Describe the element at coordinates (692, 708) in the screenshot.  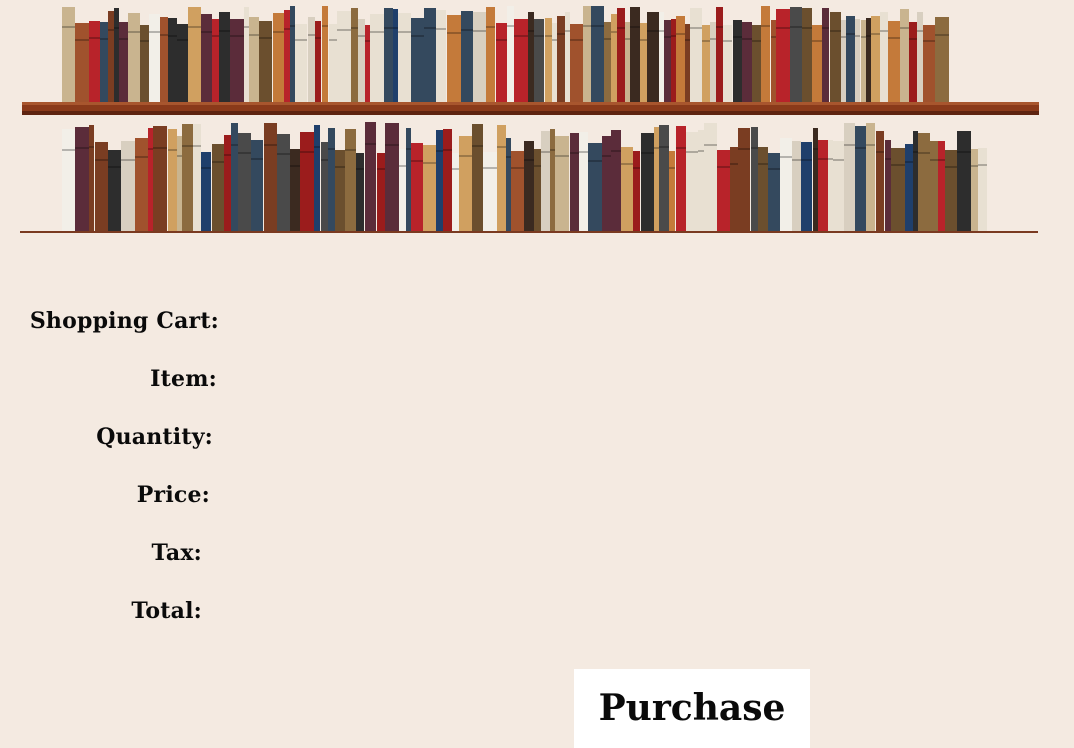
I see `purchase-button: Purchase` at that location.